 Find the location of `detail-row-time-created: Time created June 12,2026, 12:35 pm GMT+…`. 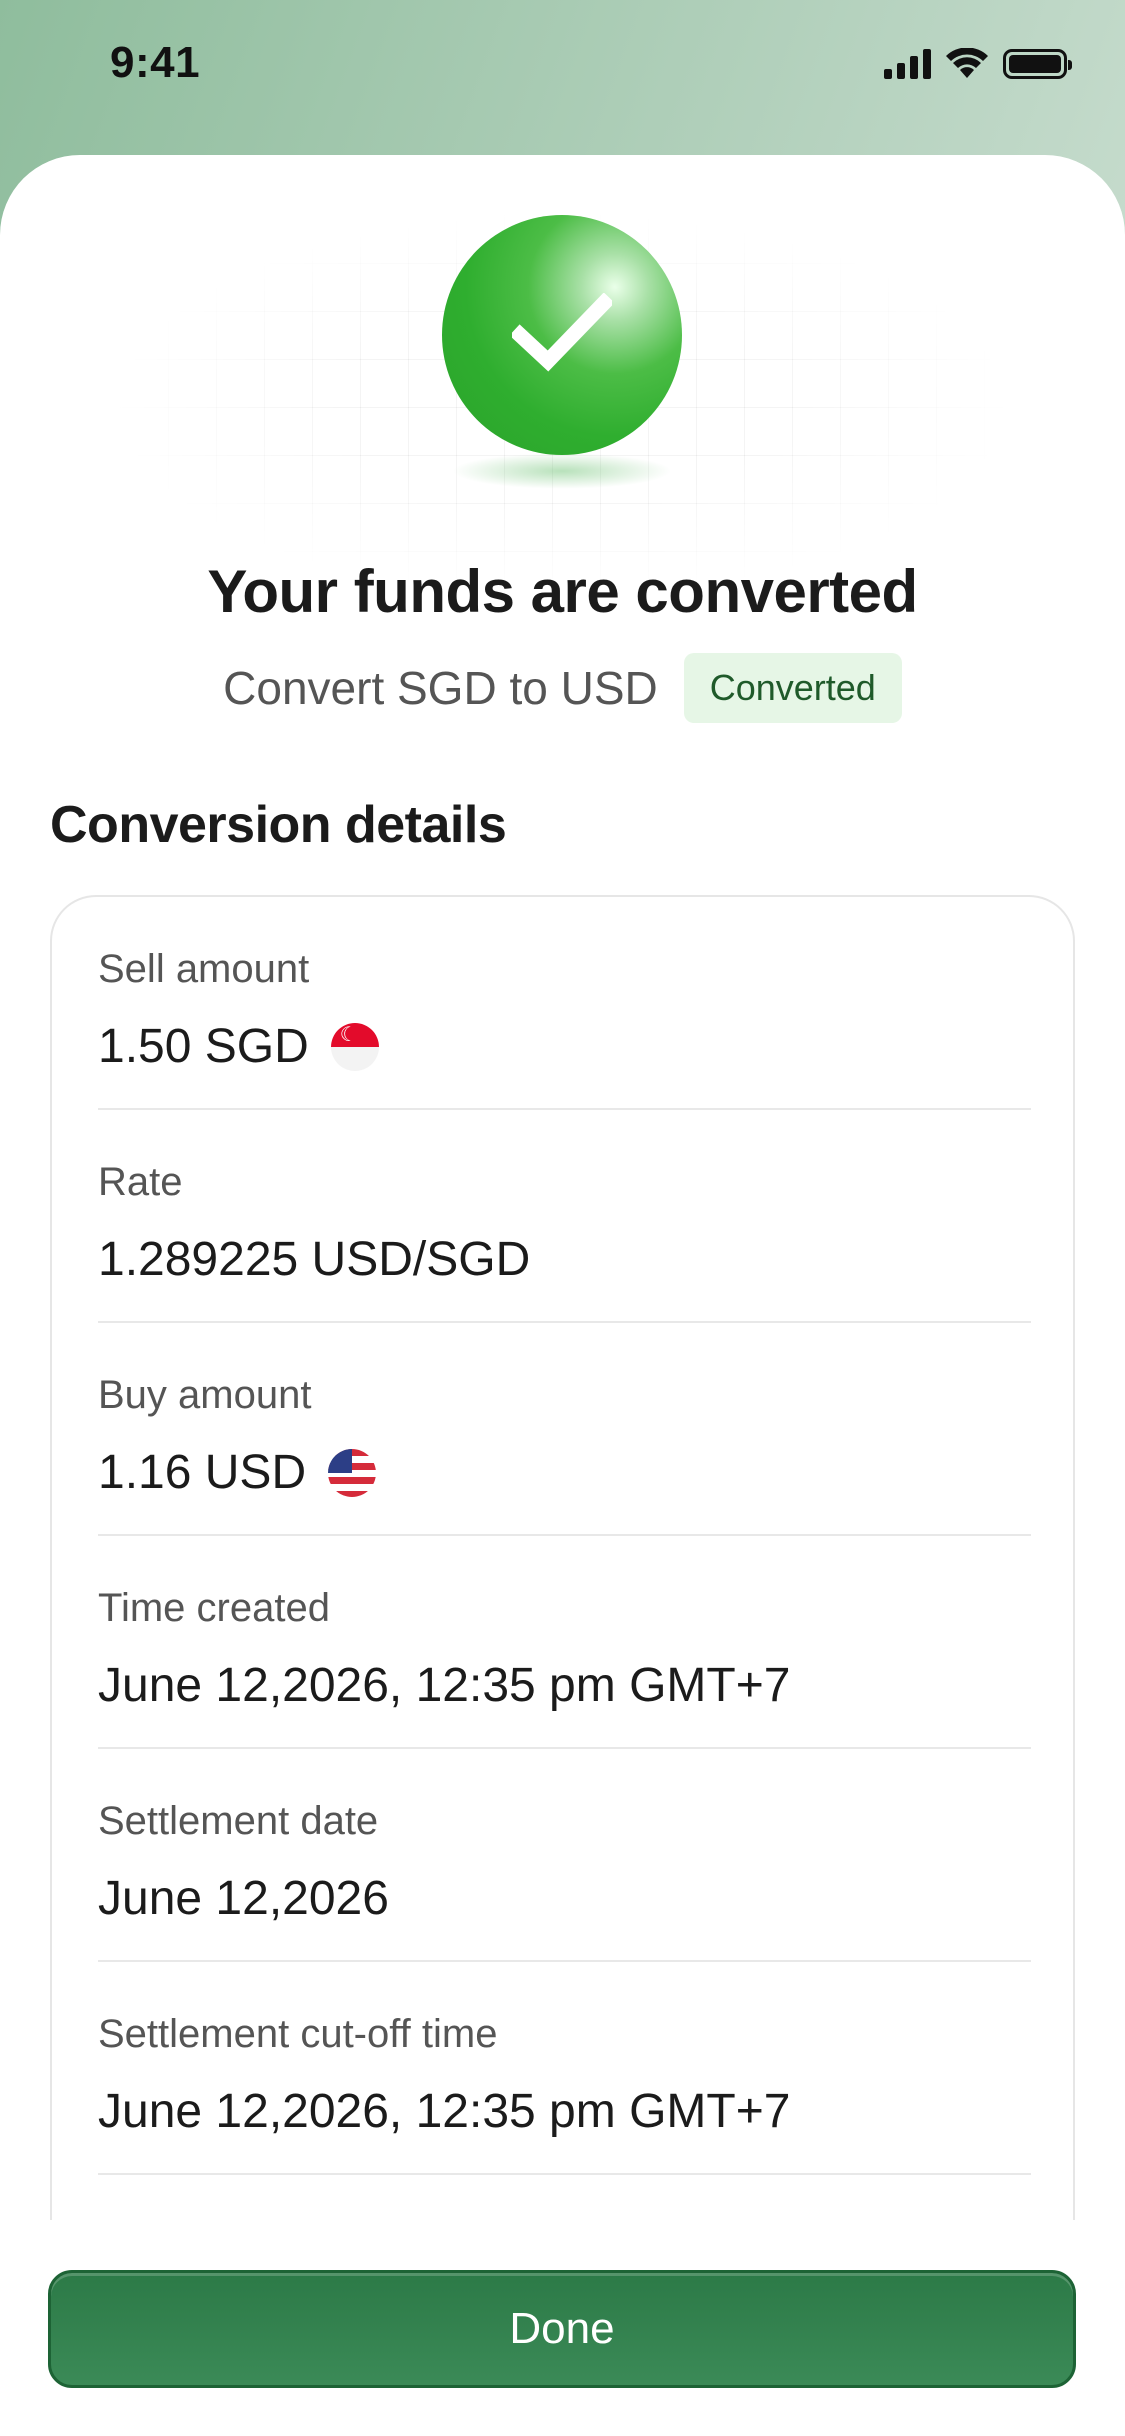

detail-row-time-created: Time created June 12,2026, 12:35 pm GMT+… is located at coordinates (564, 1642).